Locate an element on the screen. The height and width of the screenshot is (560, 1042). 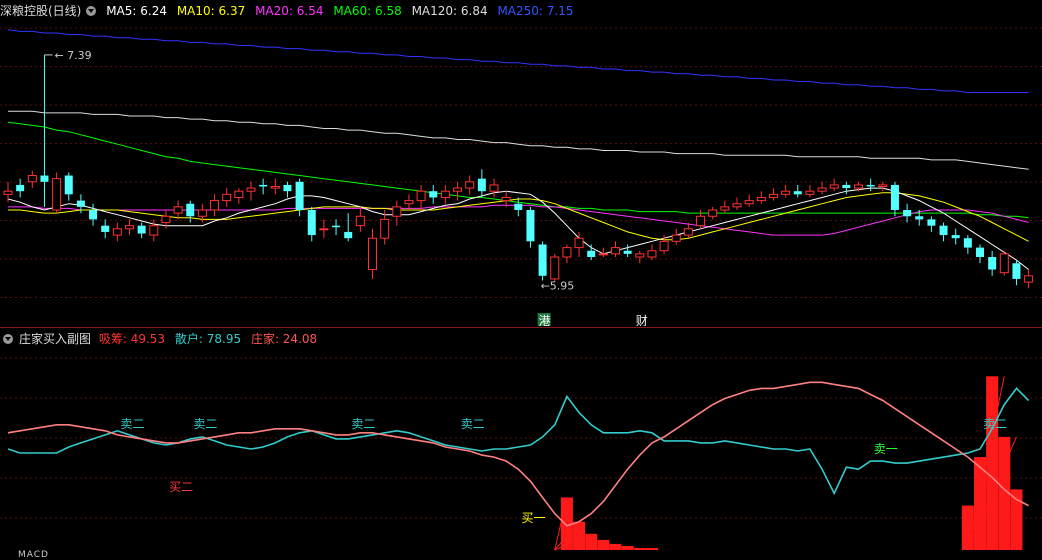
signal-label: 卖一 is located at coordinates (886, 449).